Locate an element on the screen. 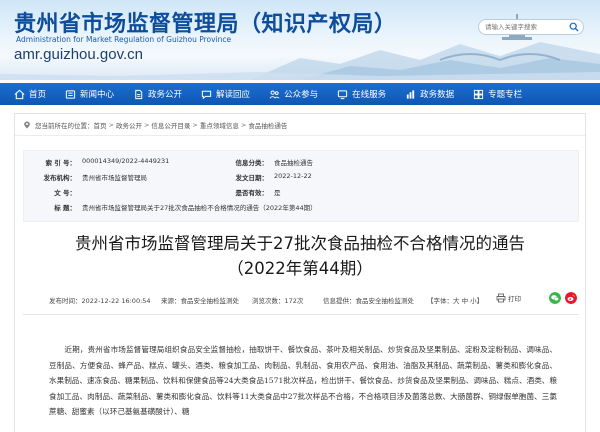  nav-item-gov-data: 政务数据 is located at coordinates (429, 94).